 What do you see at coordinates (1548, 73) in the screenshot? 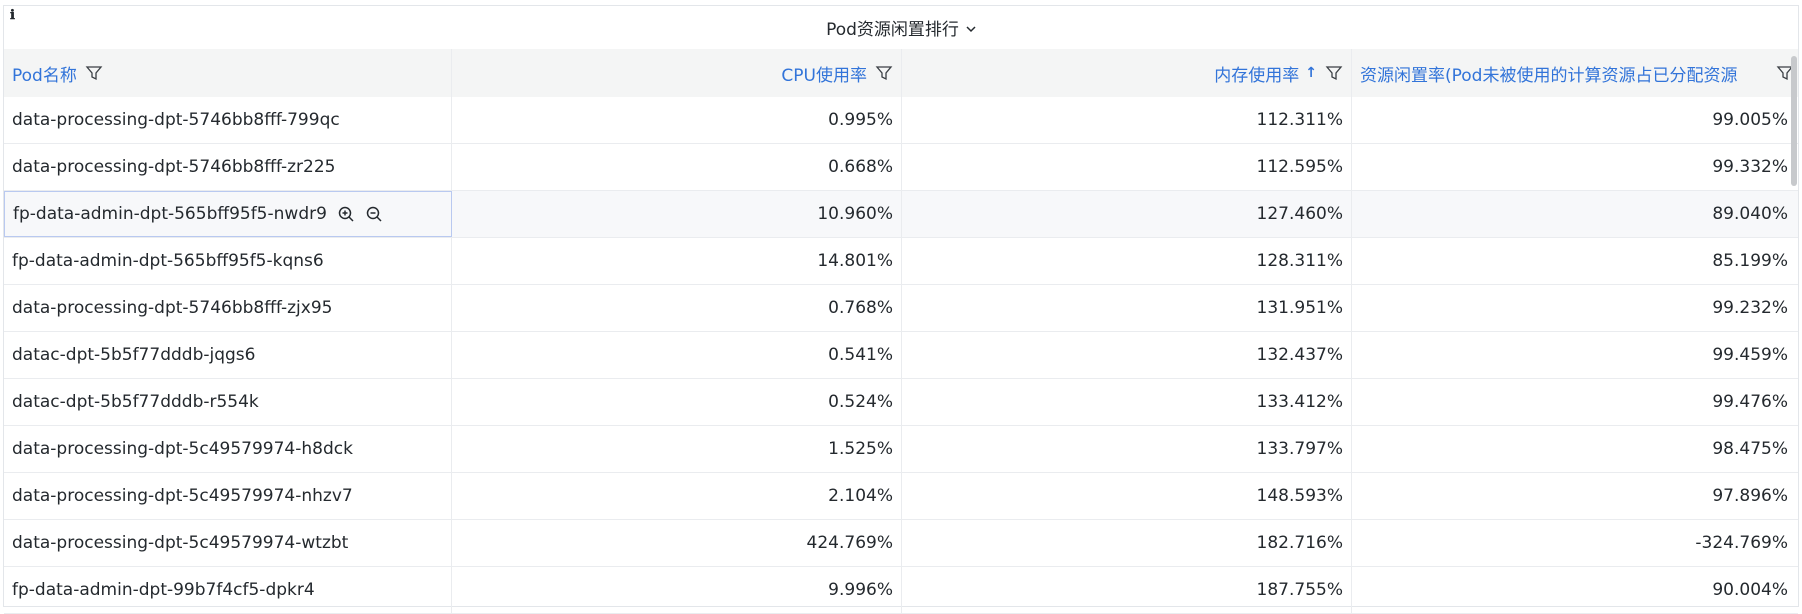
I see `column-header-label: 资源闲置率(Pod未被使用的计算资源占已分配资源` at bounding box center [1548, 73].